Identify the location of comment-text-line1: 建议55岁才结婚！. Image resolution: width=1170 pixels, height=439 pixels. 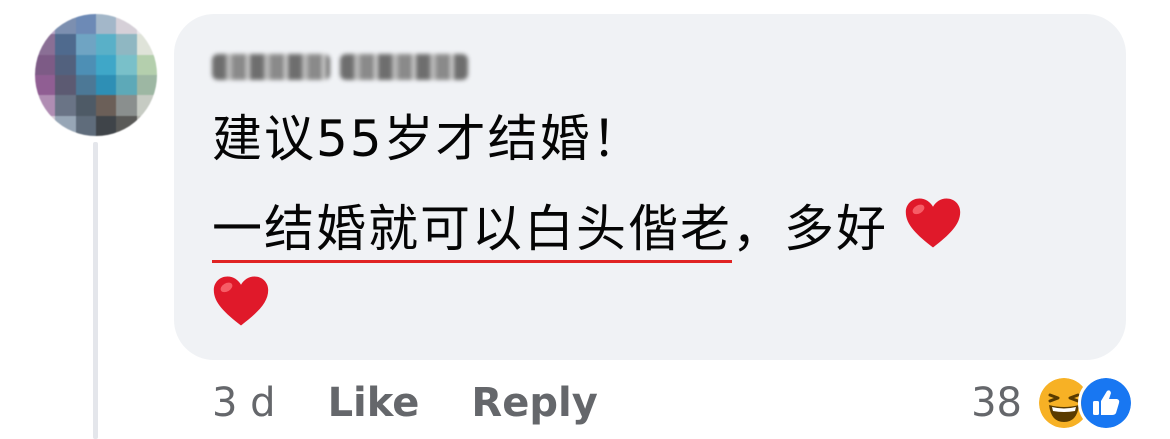
(428, 139).